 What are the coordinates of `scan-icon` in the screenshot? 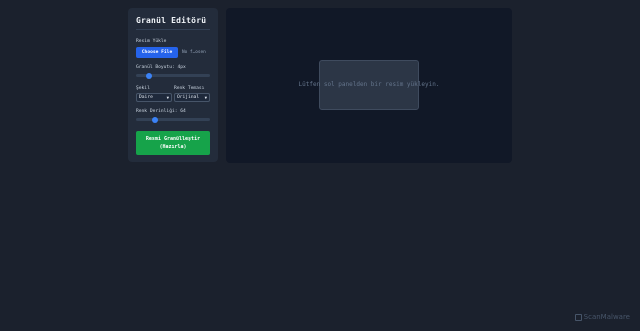 It's located at (578, 317).